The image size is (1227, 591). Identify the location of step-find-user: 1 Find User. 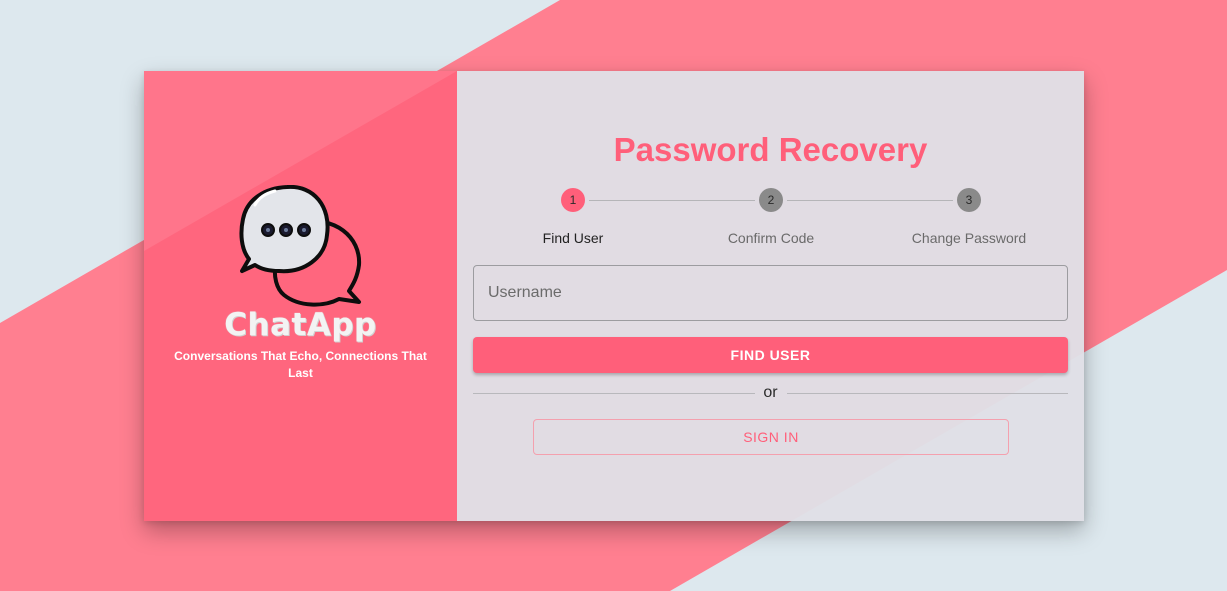
(573, 217).